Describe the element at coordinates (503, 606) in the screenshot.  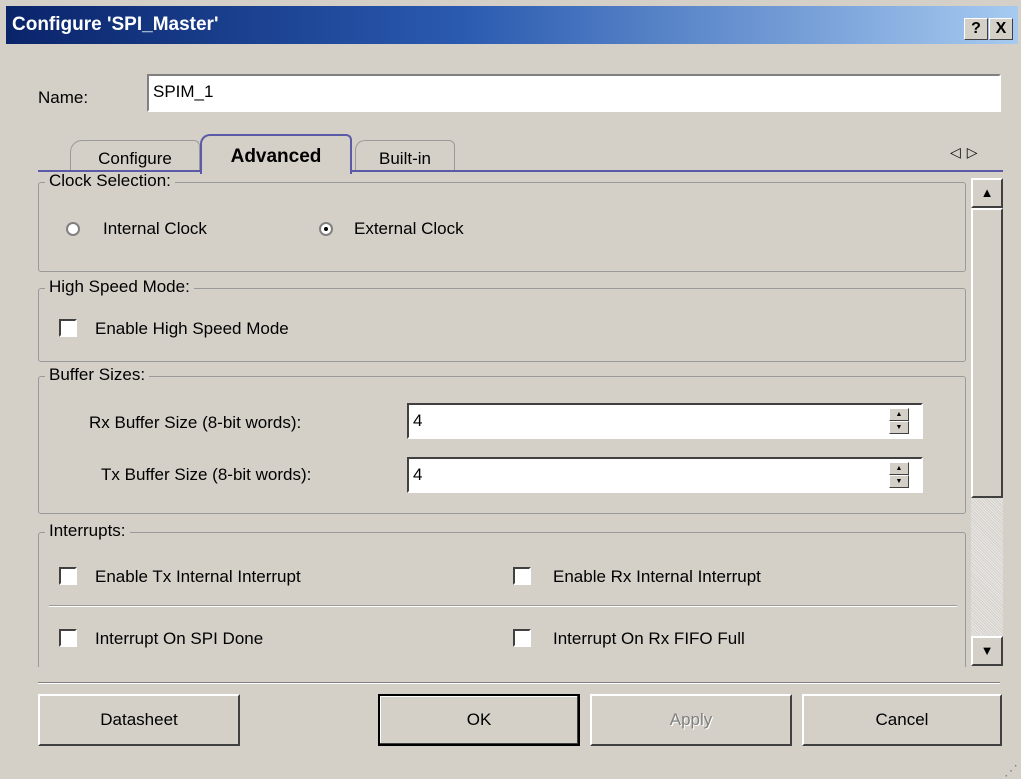
I see `interrupts-separator` at that location.